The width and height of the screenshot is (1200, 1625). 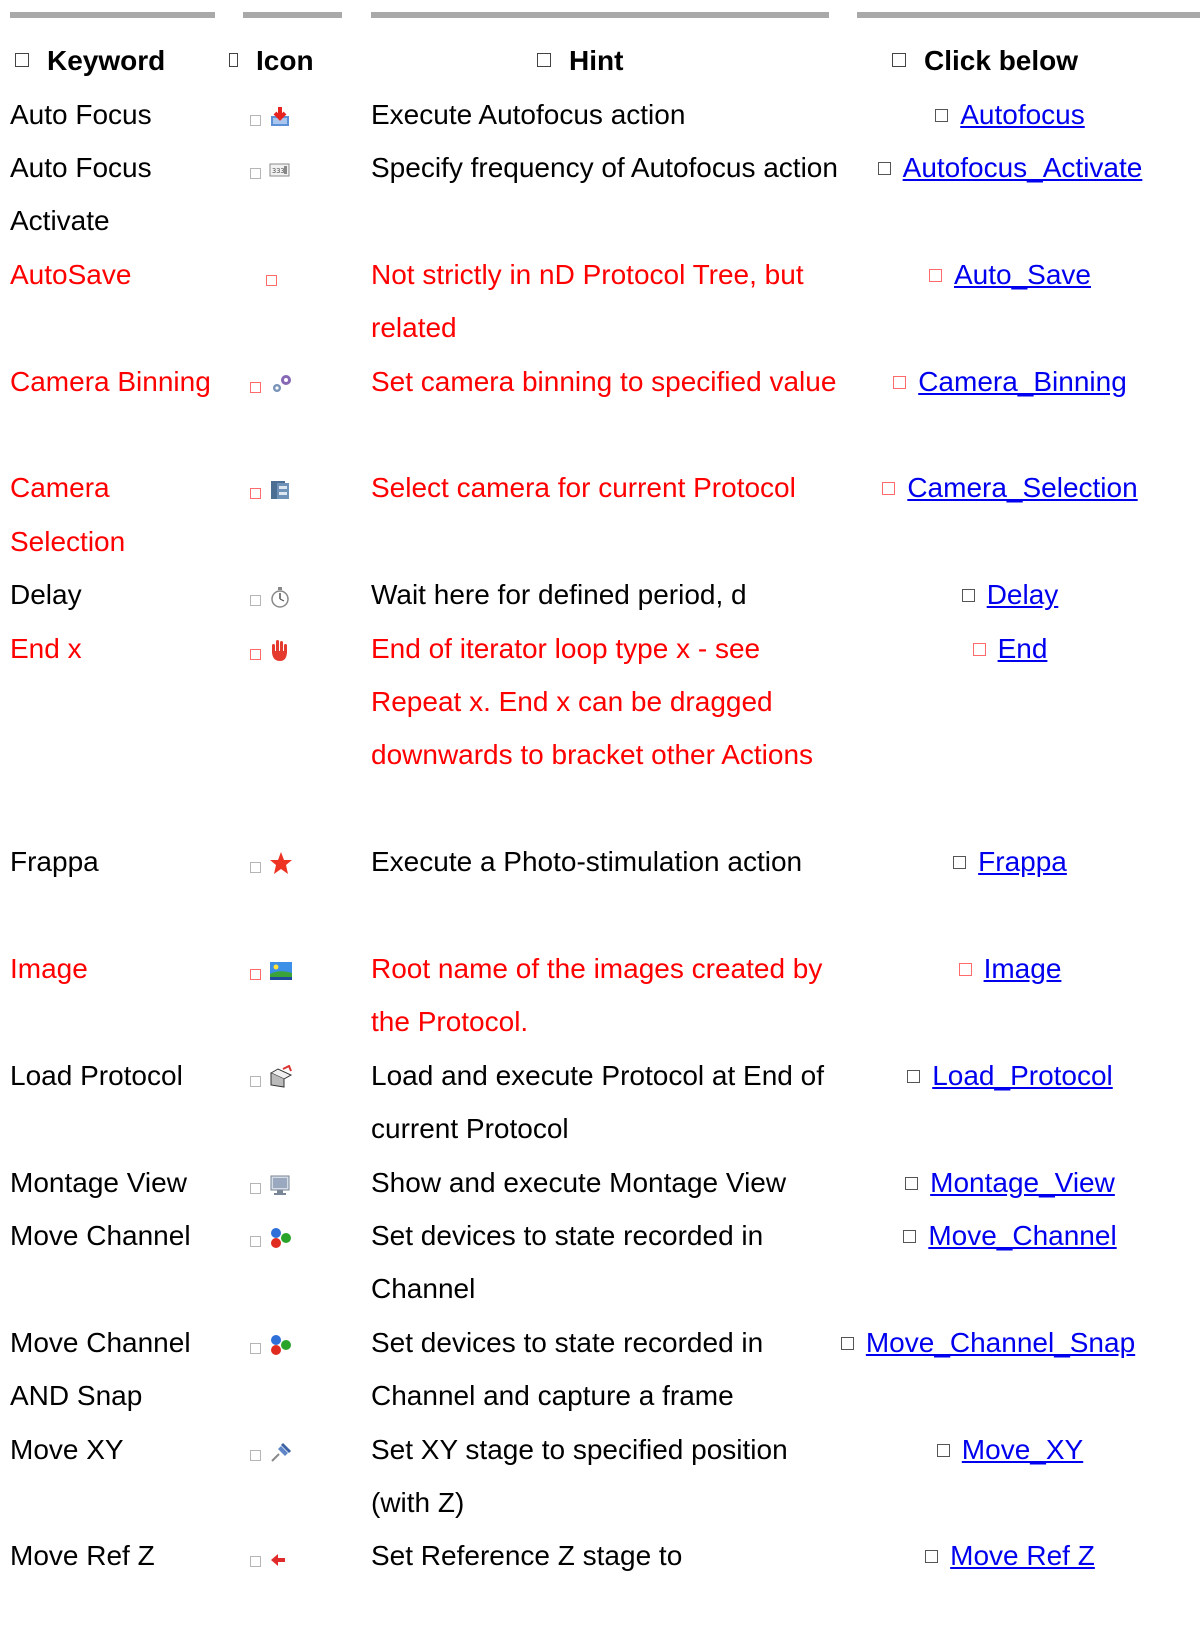 What do you see at coordinates (278, 1559) in the screenshot?
I see `red-left-arrow-icon` at bounding box center [278, 1559].